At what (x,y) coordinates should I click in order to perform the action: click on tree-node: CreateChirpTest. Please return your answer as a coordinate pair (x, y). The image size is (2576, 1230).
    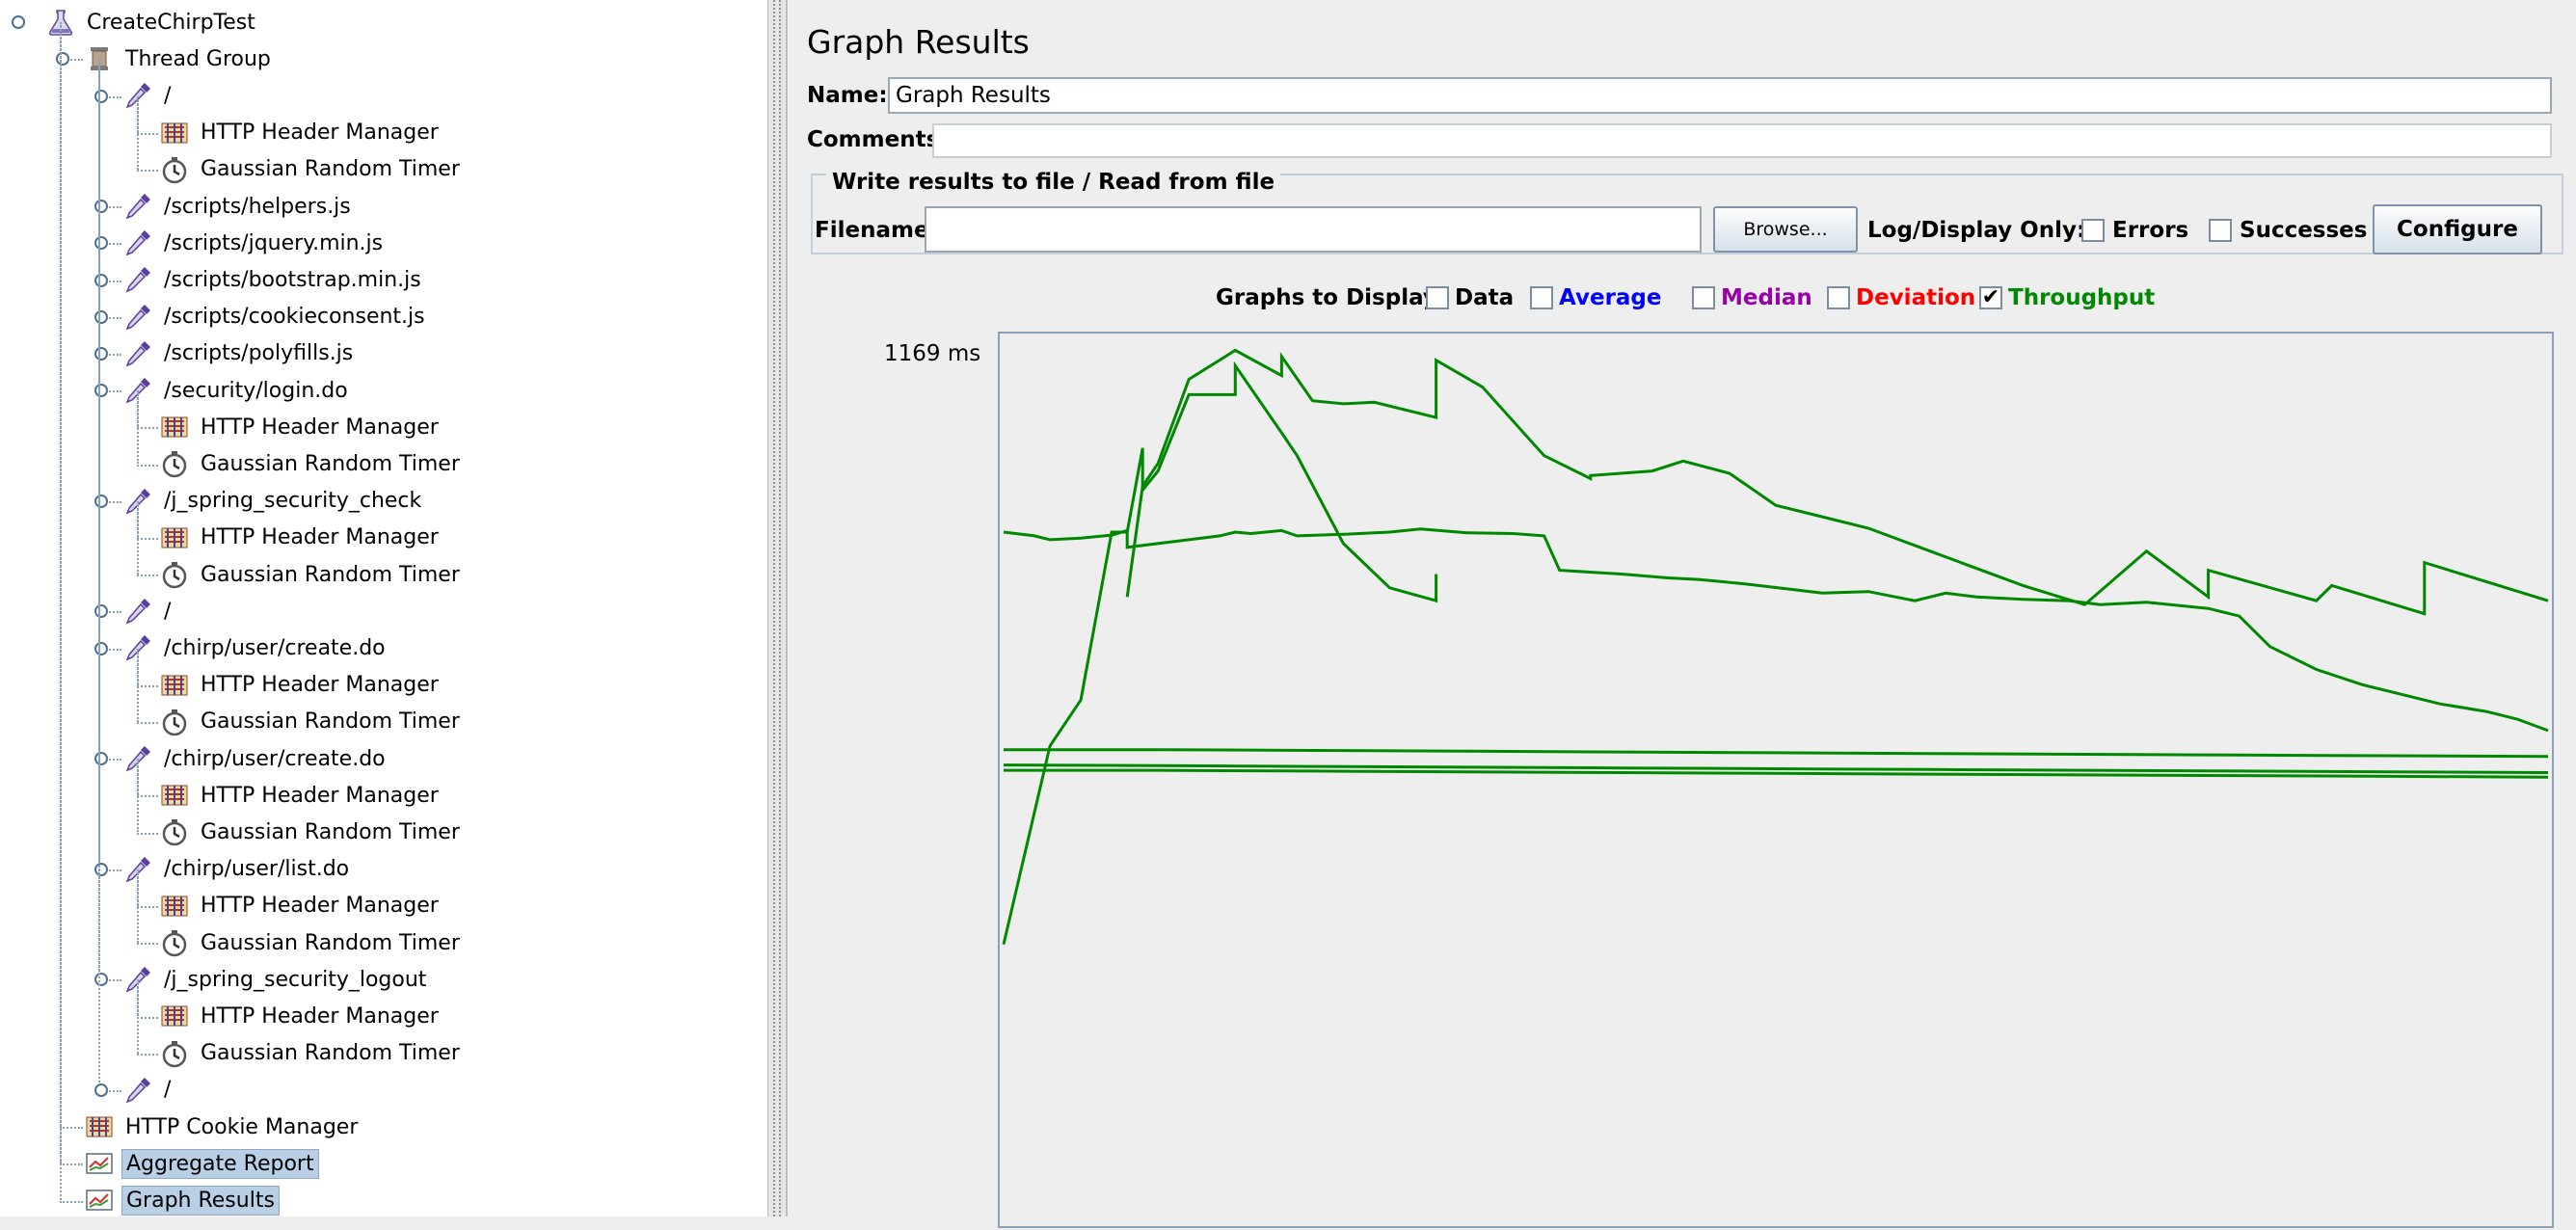
    Looking at the image, I should click on (151, 22).